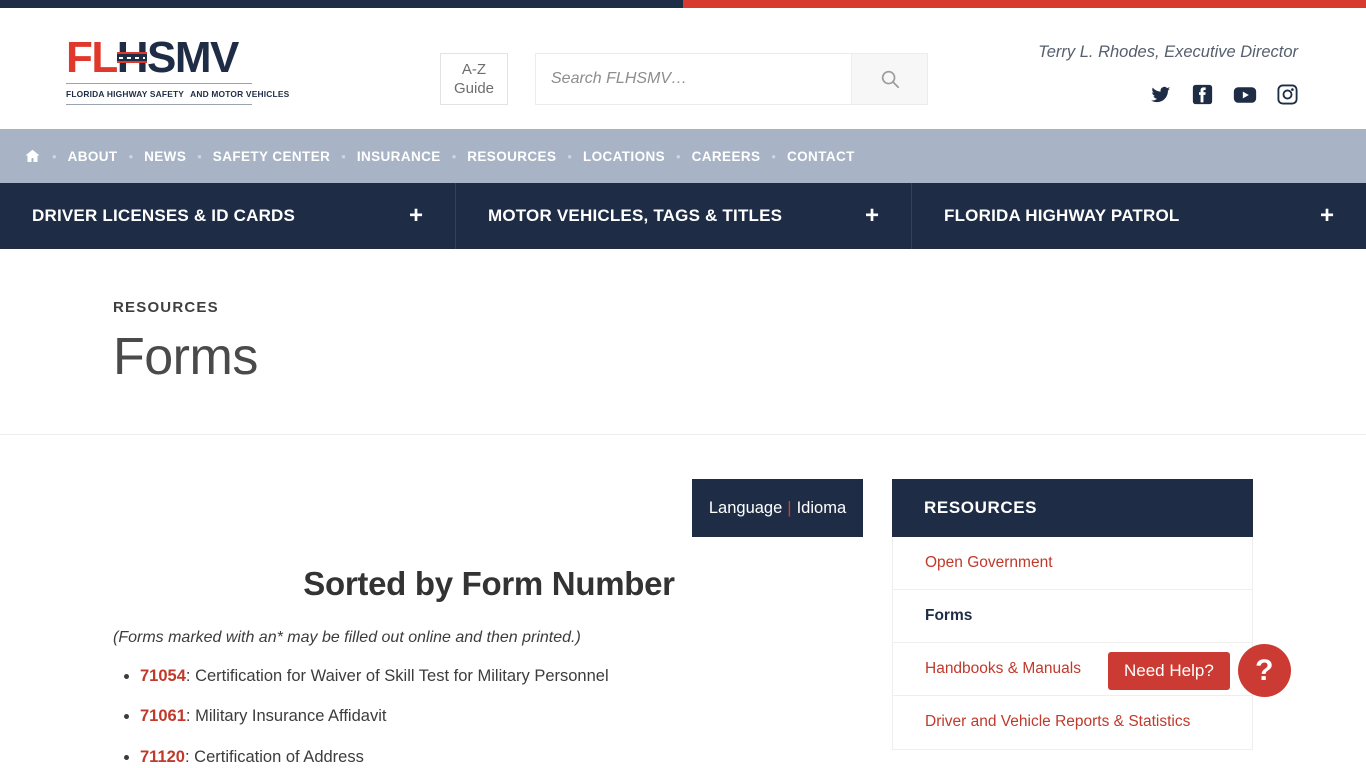 This screenshot has height=768, width=1366. I want to click on logo-smv-text: SMV, so click(193, 57).